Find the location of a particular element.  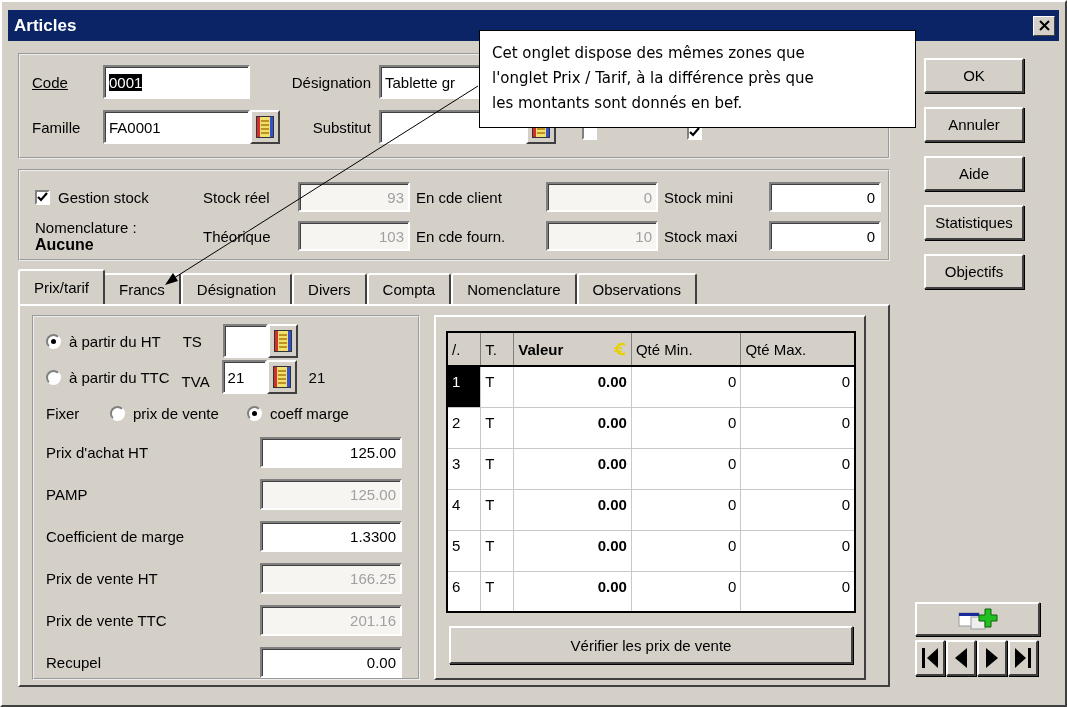

field-label: TS is located at coordinates (192, 341).